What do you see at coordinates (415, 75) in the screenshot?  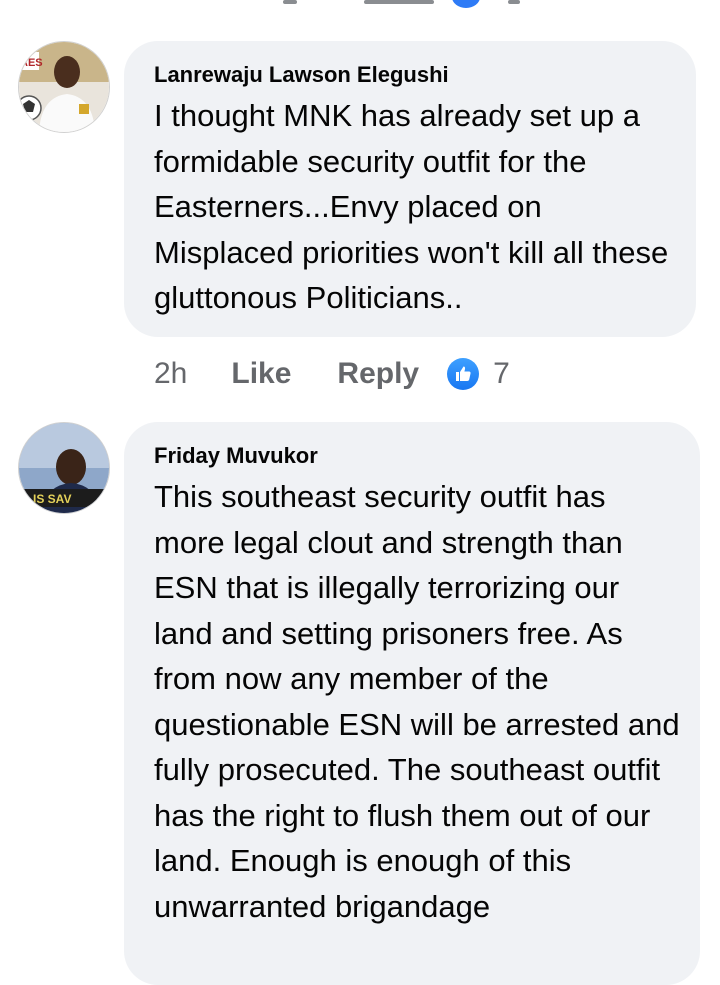 I see `comment-author-name: Lanrewaju Lawson Elegushi` at bounding box center [415, 75].